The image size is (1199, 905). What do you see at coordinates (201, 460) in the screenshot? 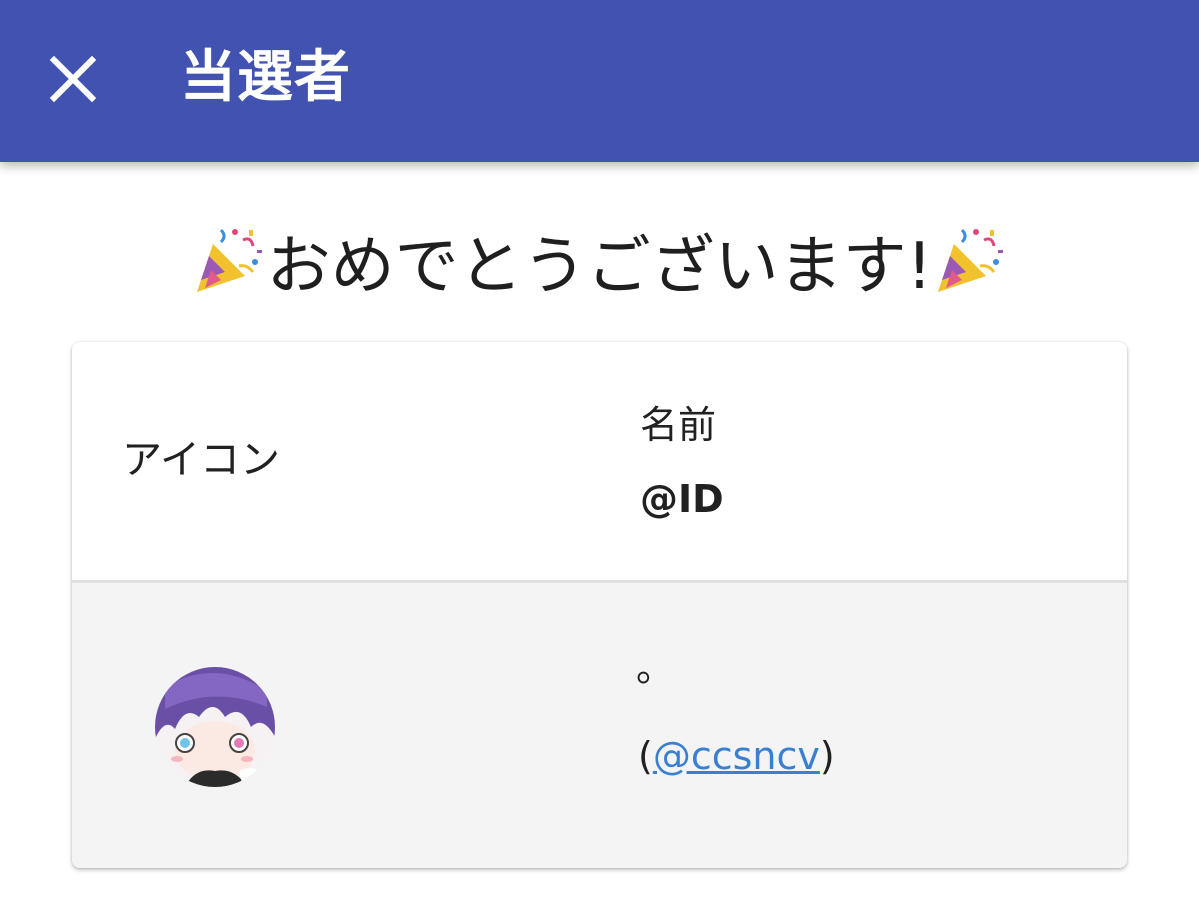
I see `column-header-icon: アイコン` at bounding box center [201, 460].